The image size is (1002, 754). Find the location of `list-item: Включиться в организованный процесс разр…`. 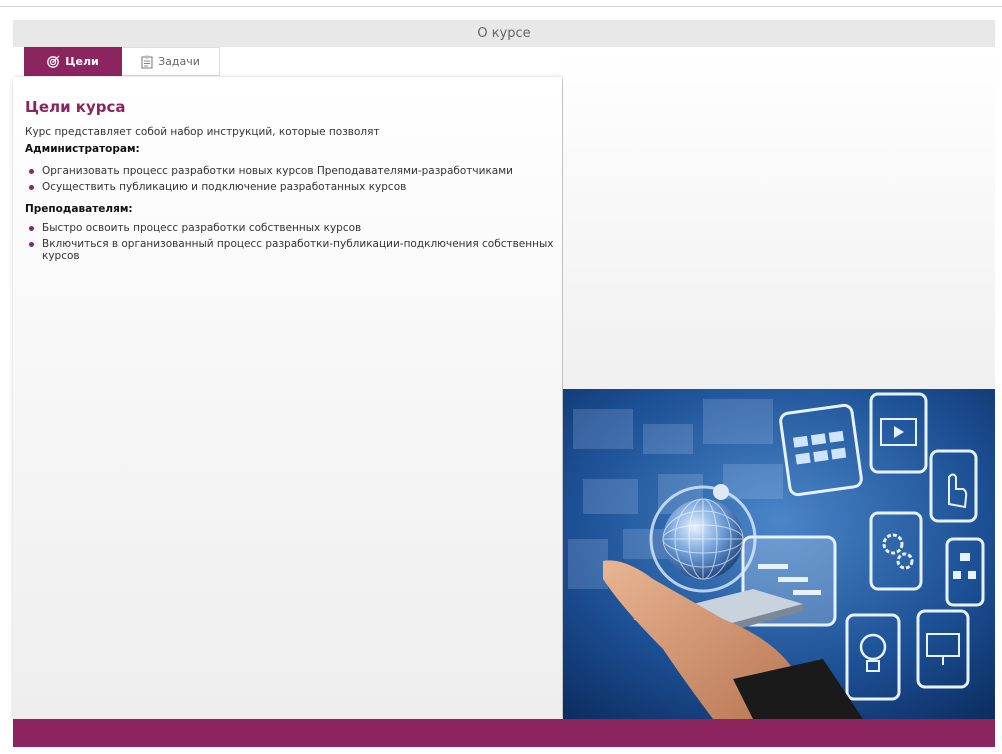

list-item: Включиться в организованный процесс разр… is located at coordinates (293, 250).